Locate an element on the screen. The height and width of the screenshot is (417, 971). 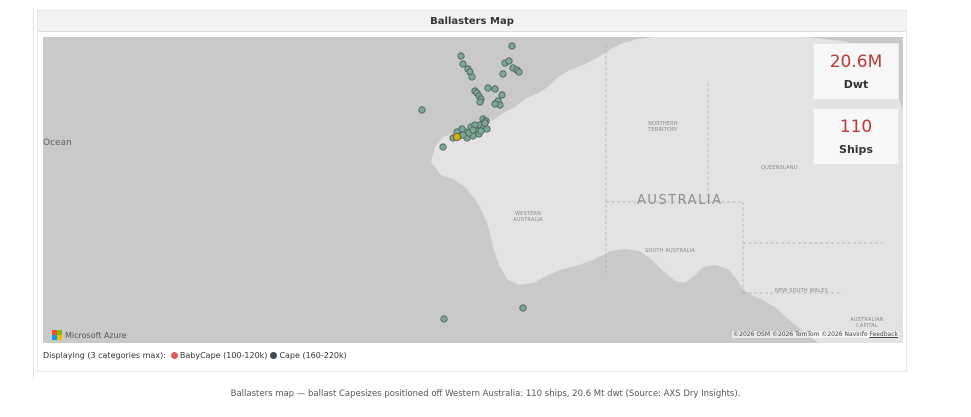
kpi-label-dwt: Dwt is located at coordinates (856, 84).